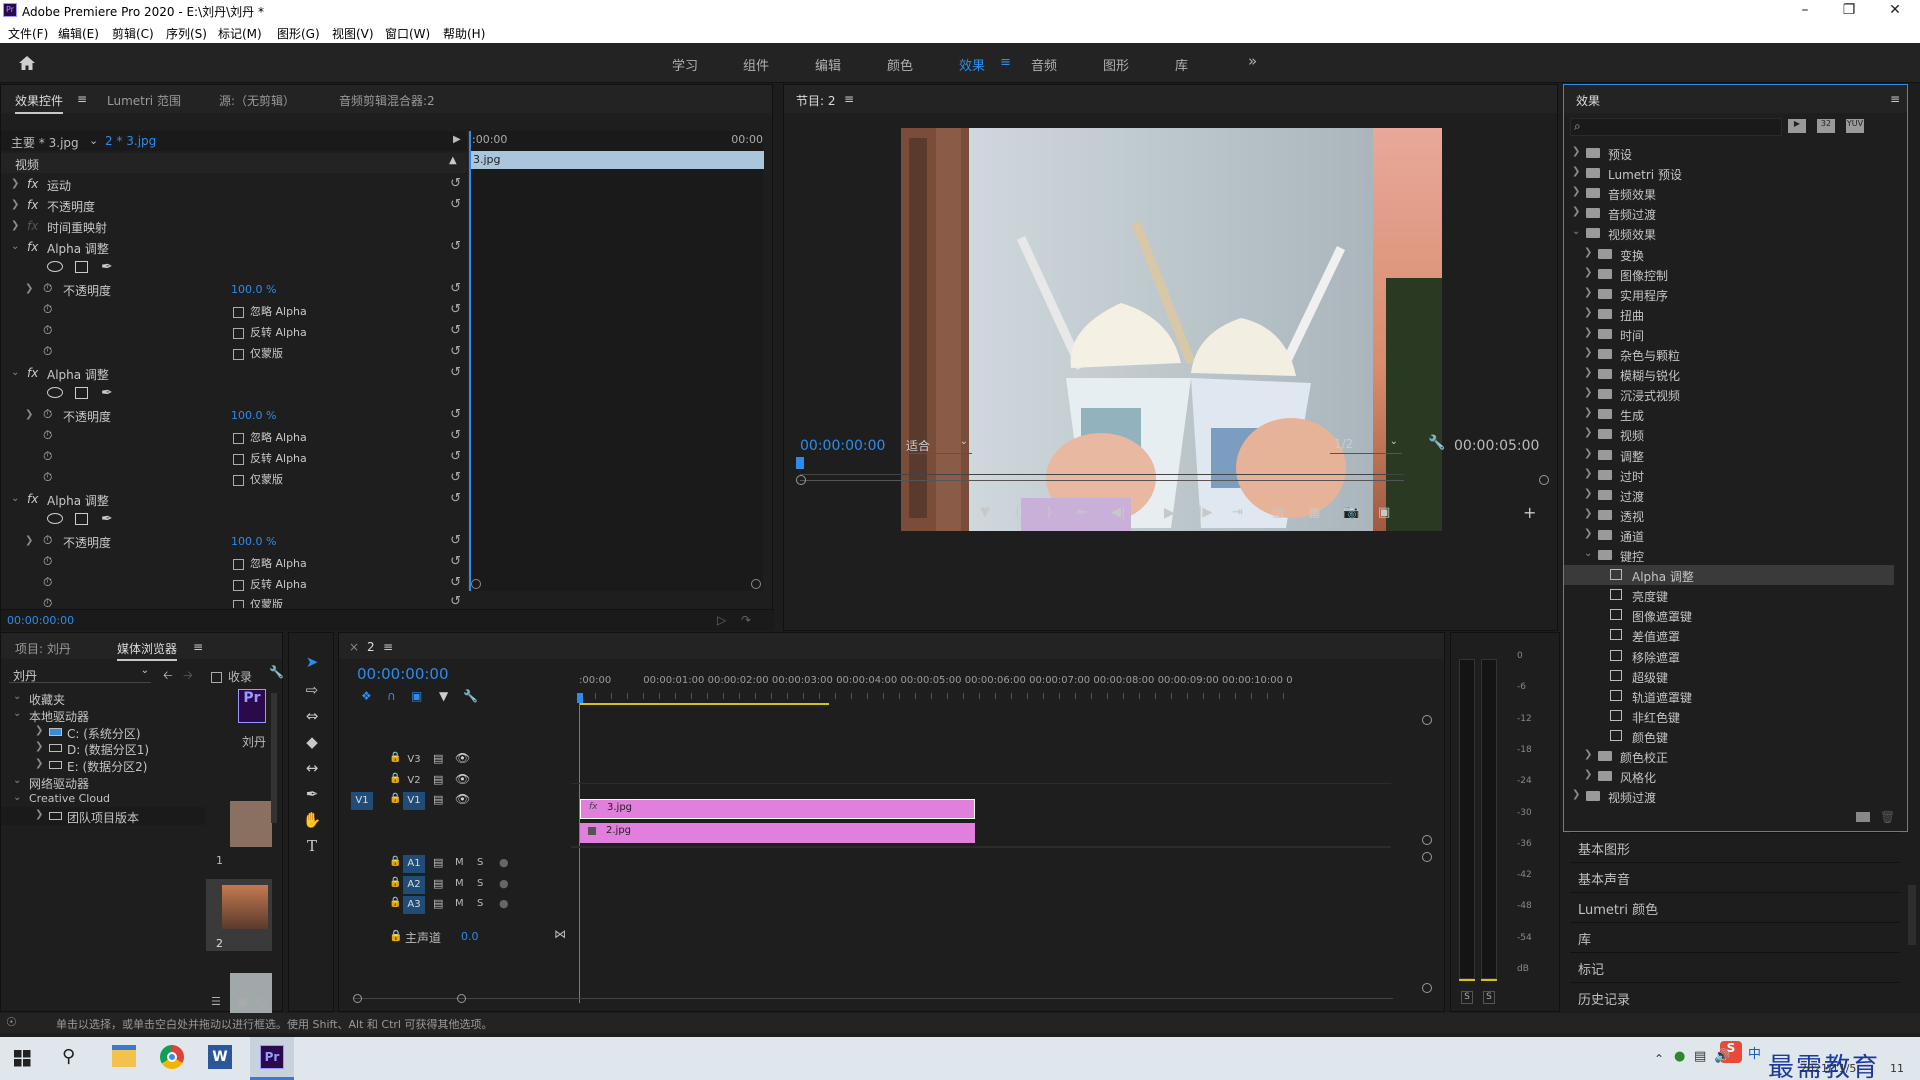  I want to click on essential-sound-panel: 基本声音, so click(1735, 876).